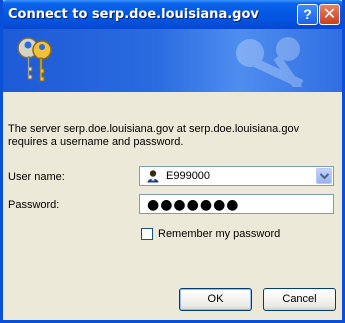  I want to click on dropdown-arrow-icon, so click(324, 176).